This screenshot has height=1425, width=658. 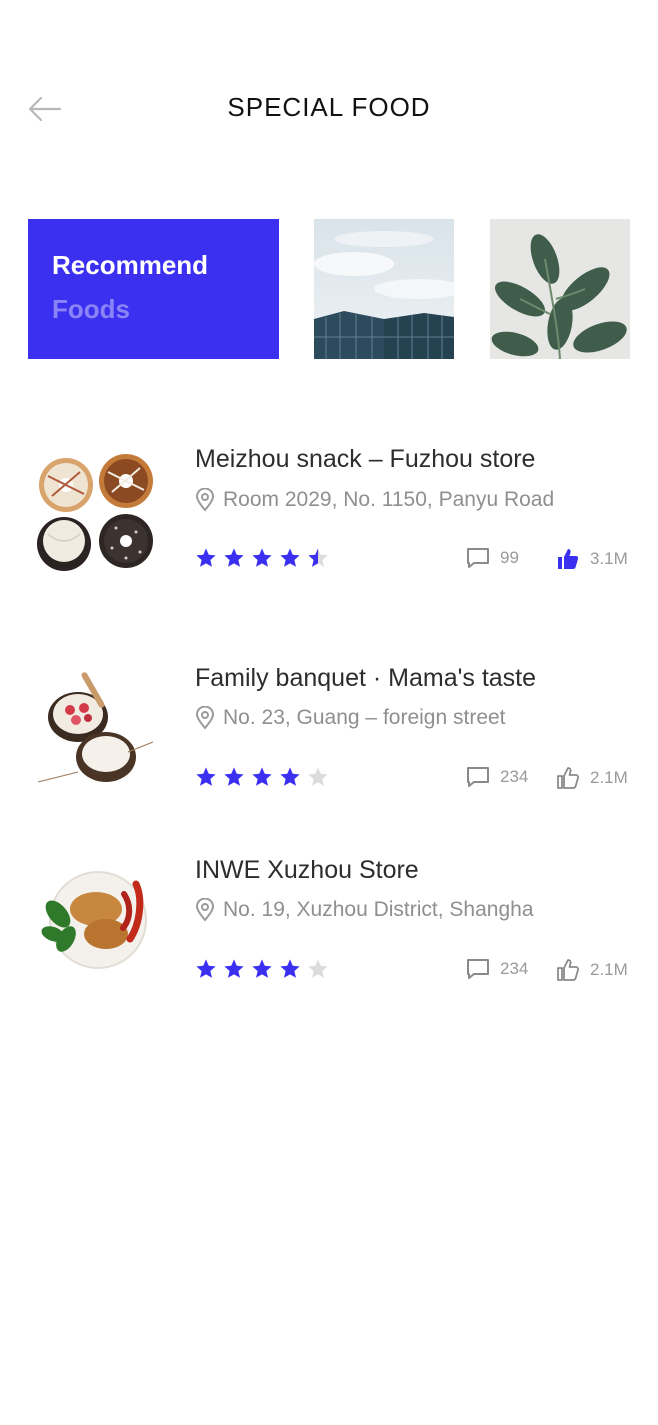 I want to click on comment-count: 99, so click(x=492, y=558).